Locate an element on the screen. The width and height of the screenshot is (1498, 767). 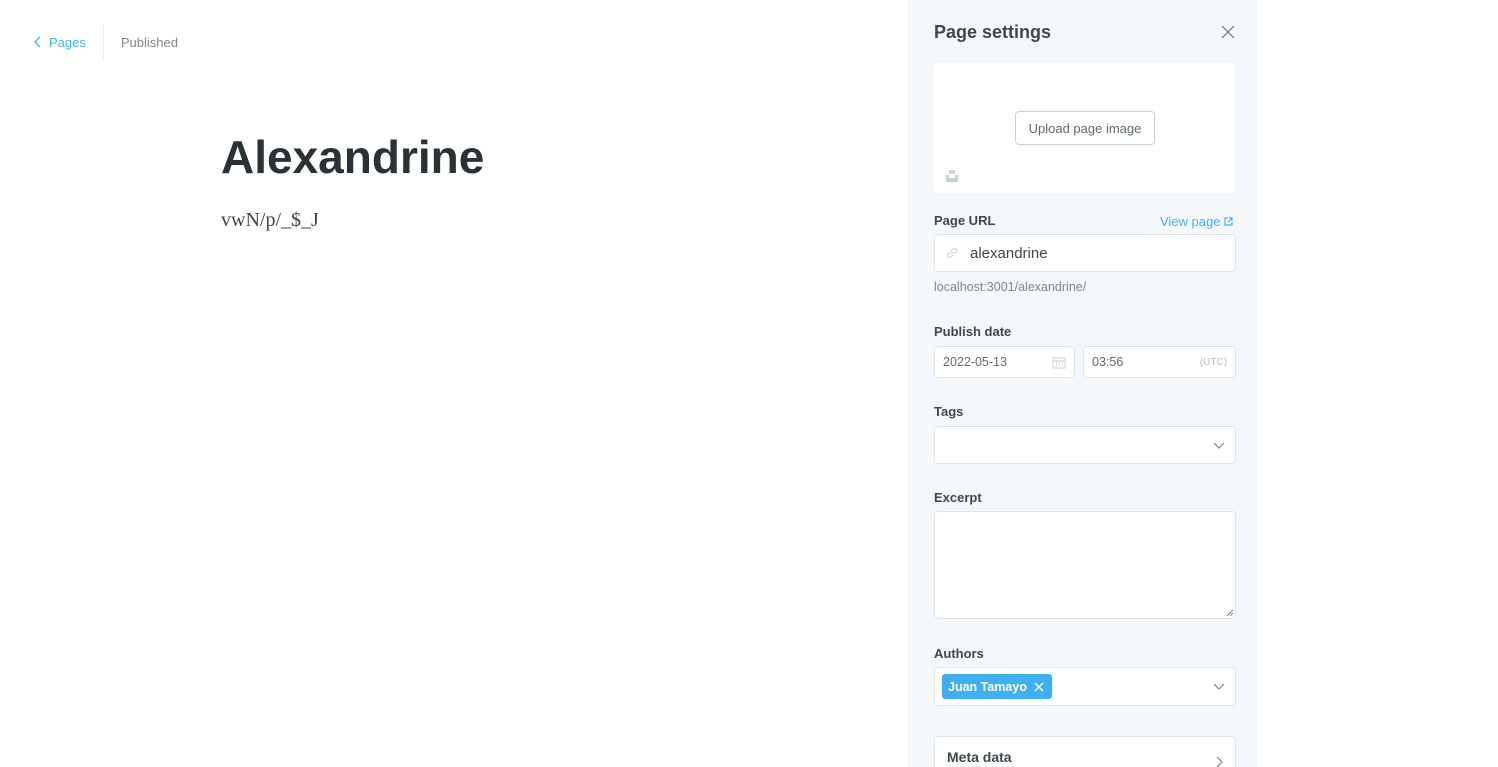
link-icon is located at coordinates (952, 253).